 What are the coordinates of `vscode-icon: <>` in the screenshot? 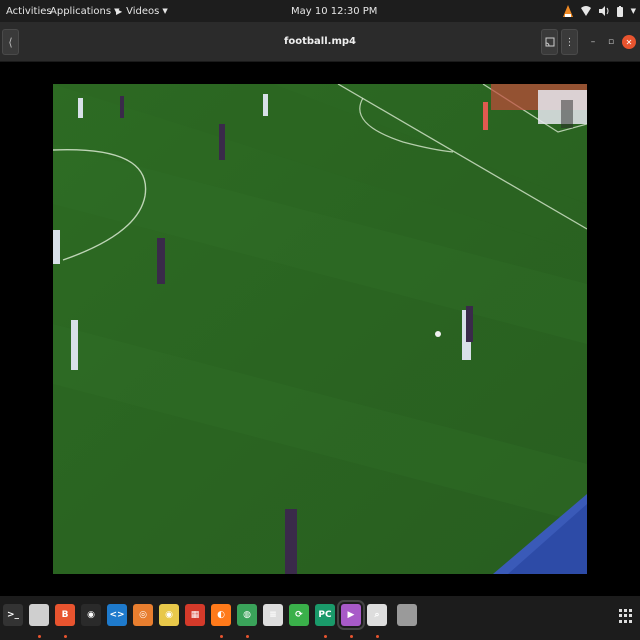 It's located at (117, 615).